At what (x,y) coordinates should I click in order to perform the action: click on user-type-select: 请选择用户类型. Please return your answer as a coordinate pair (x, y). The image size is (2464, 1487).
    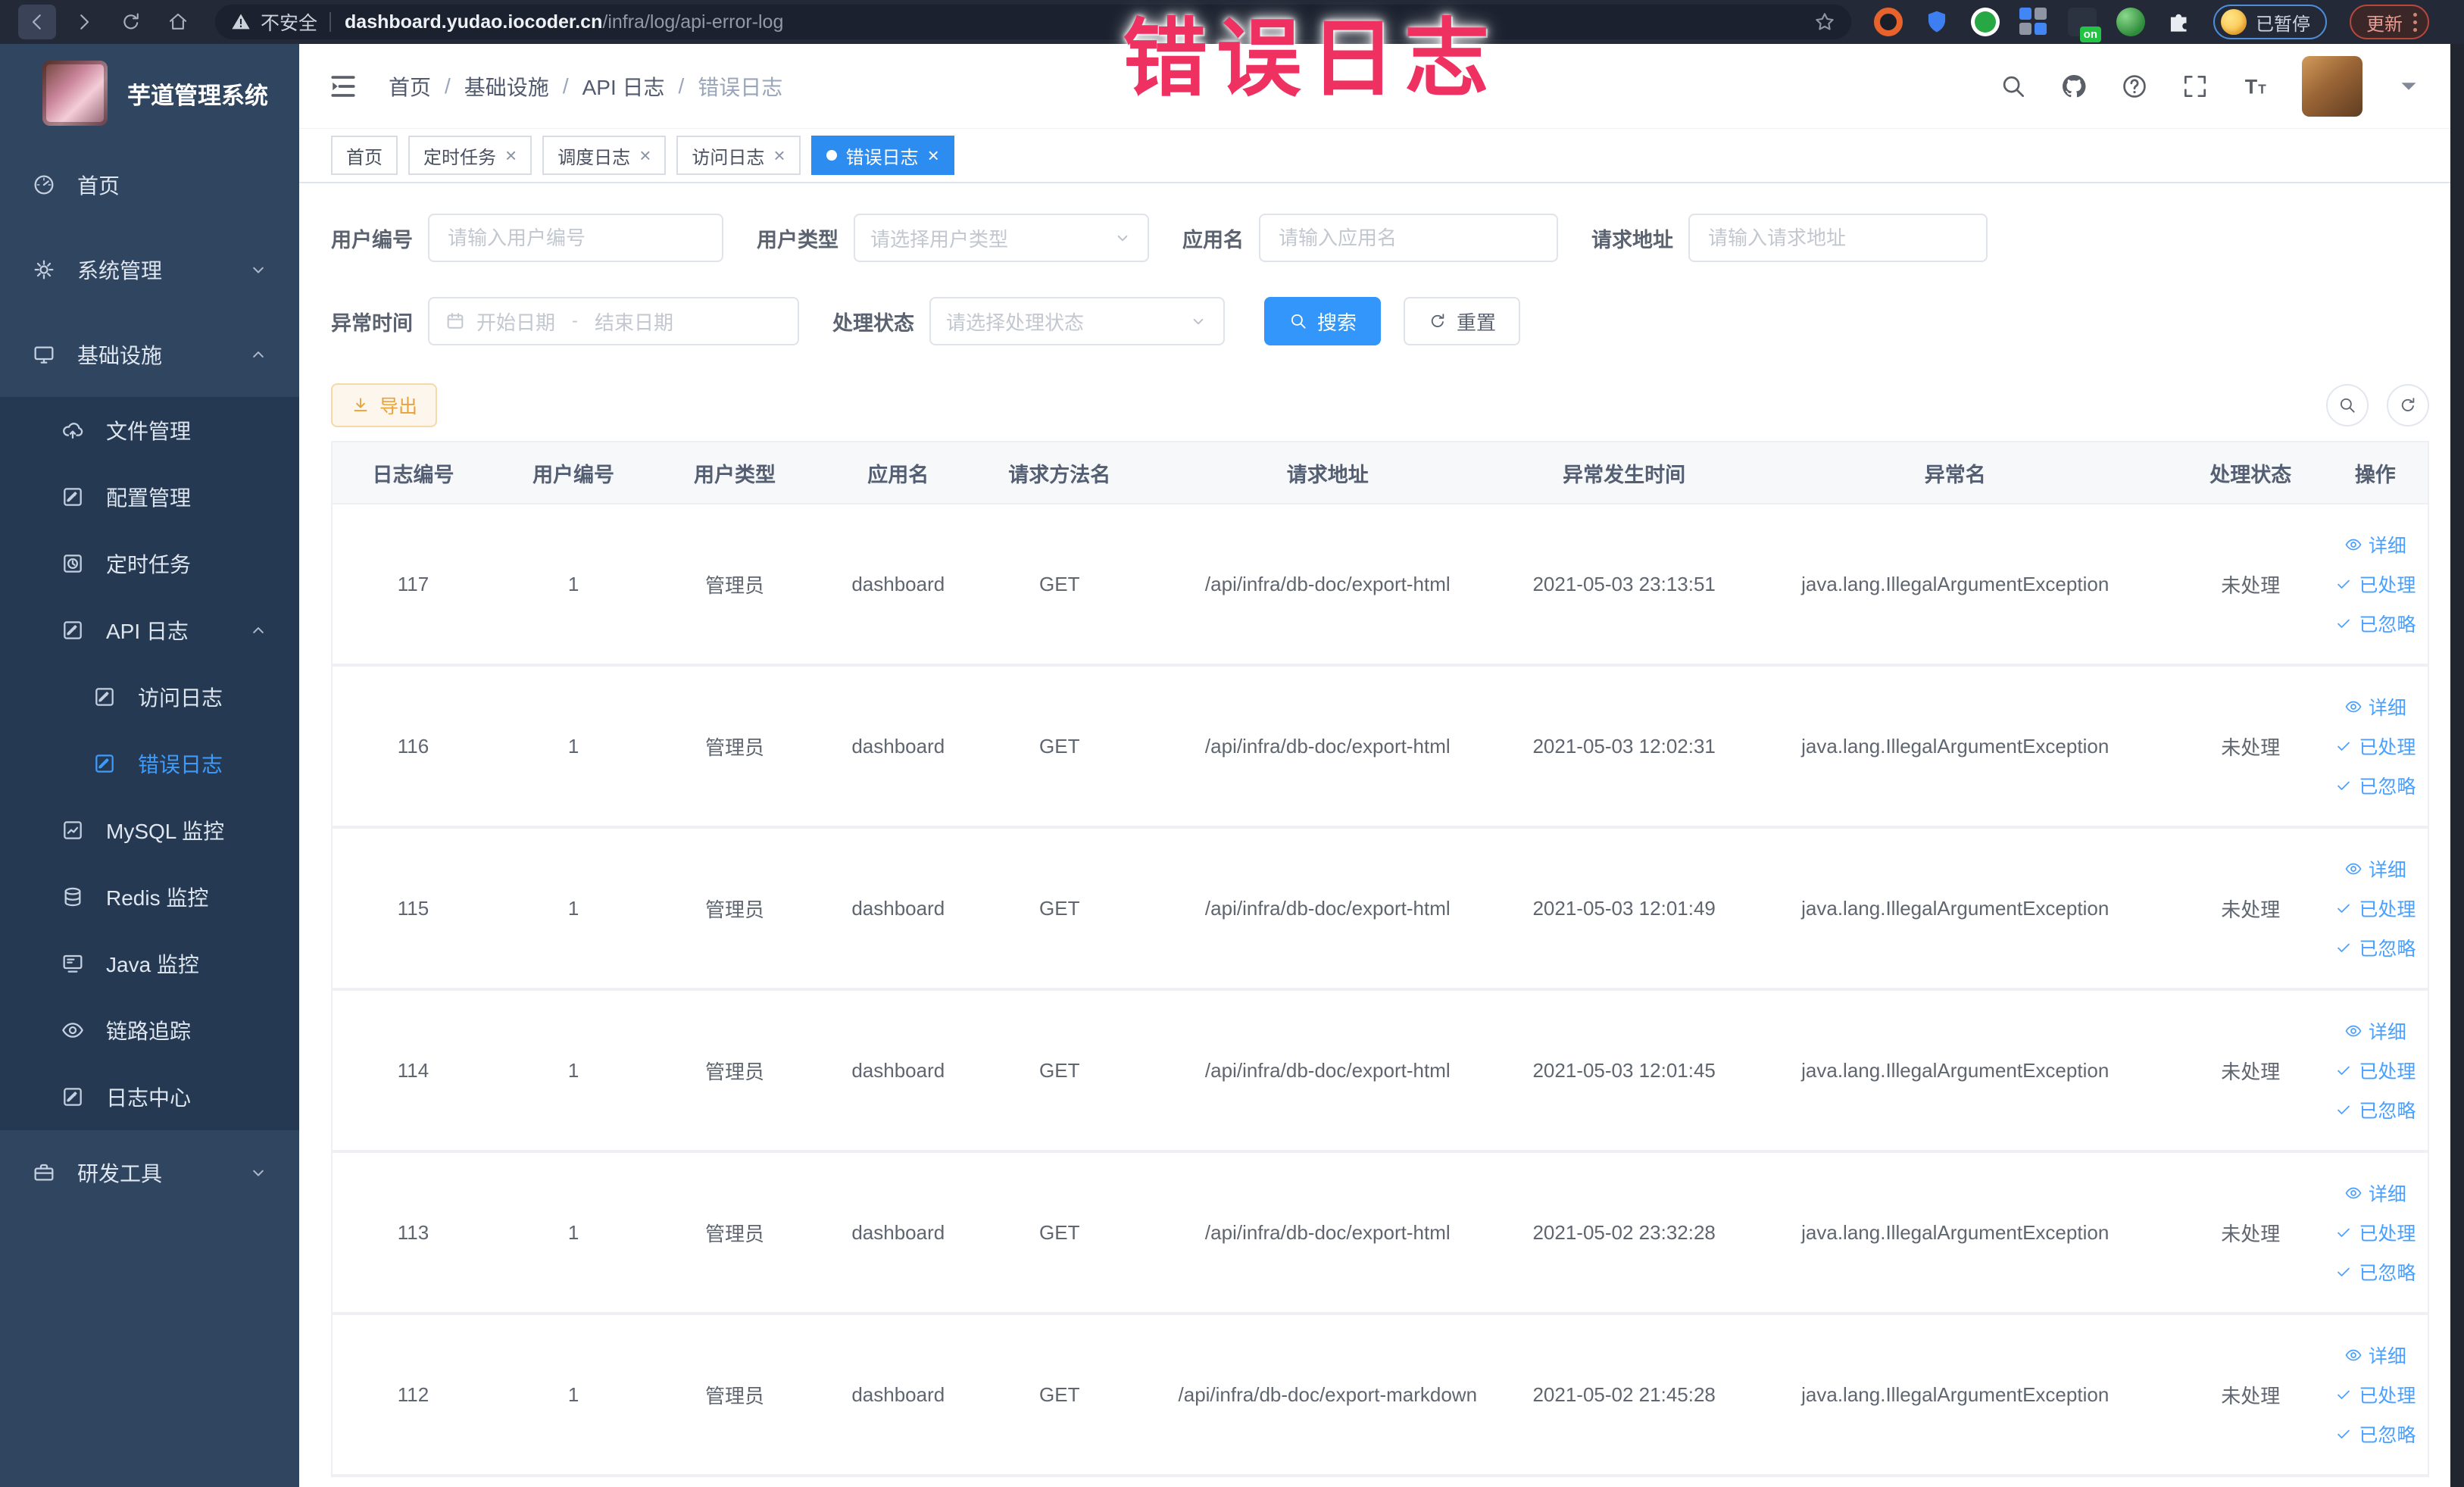
    Looking at the image, I should click on (1001, 238).